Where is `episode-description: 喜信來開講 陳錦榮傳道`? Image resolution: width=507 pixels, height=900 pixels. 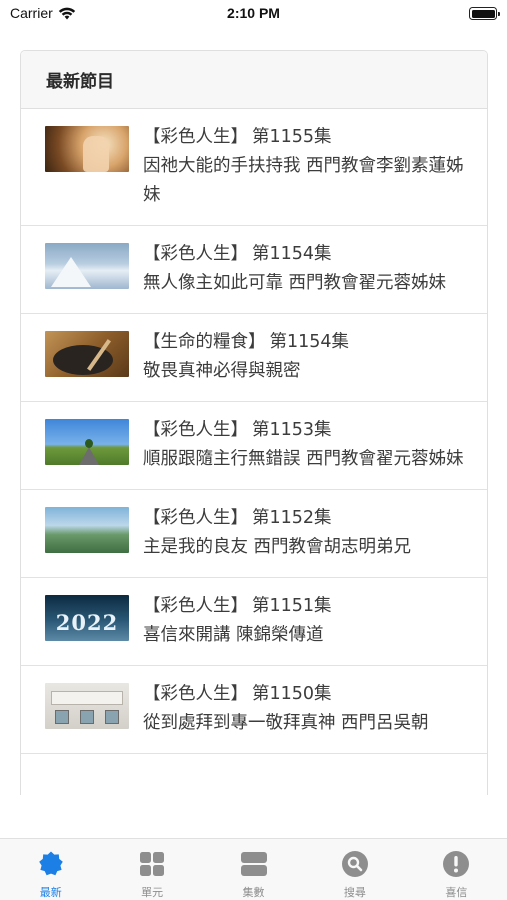 episode-description: 喜信來開講 陳錦榮傳道 is located at coordinates (233, 635).